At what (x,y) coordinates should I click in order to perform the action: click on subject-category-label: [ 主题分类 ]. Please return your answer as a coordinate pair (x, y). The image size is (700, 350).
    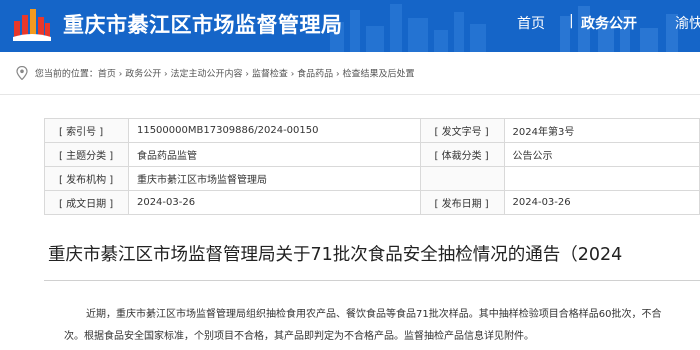
    Looking at the image, I should click on (86, 154).